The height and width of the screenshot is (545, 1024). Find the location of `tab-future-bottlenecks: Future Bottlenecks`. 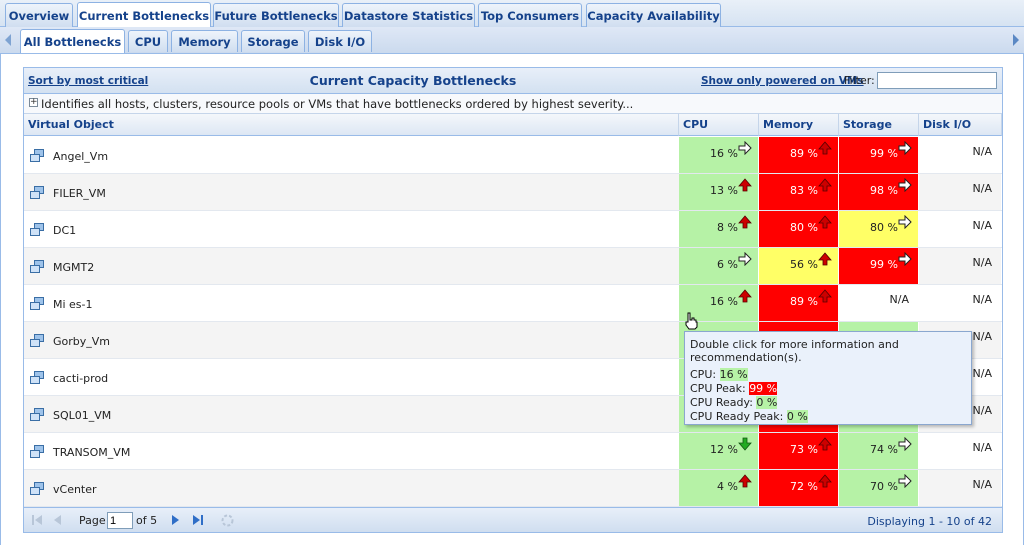

tab-future-bottlenecks: Future Bottlenecks is located at coordinates (276, 15).